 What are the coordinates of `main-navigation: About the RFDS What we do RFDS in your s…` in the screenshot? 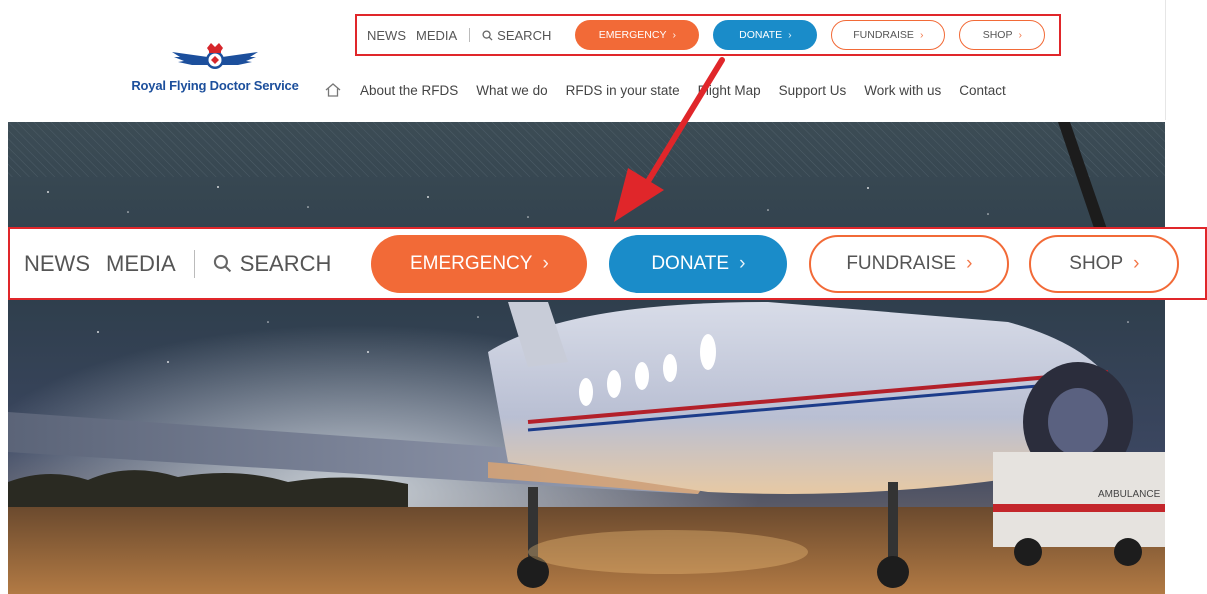 It's located at (674, 90).